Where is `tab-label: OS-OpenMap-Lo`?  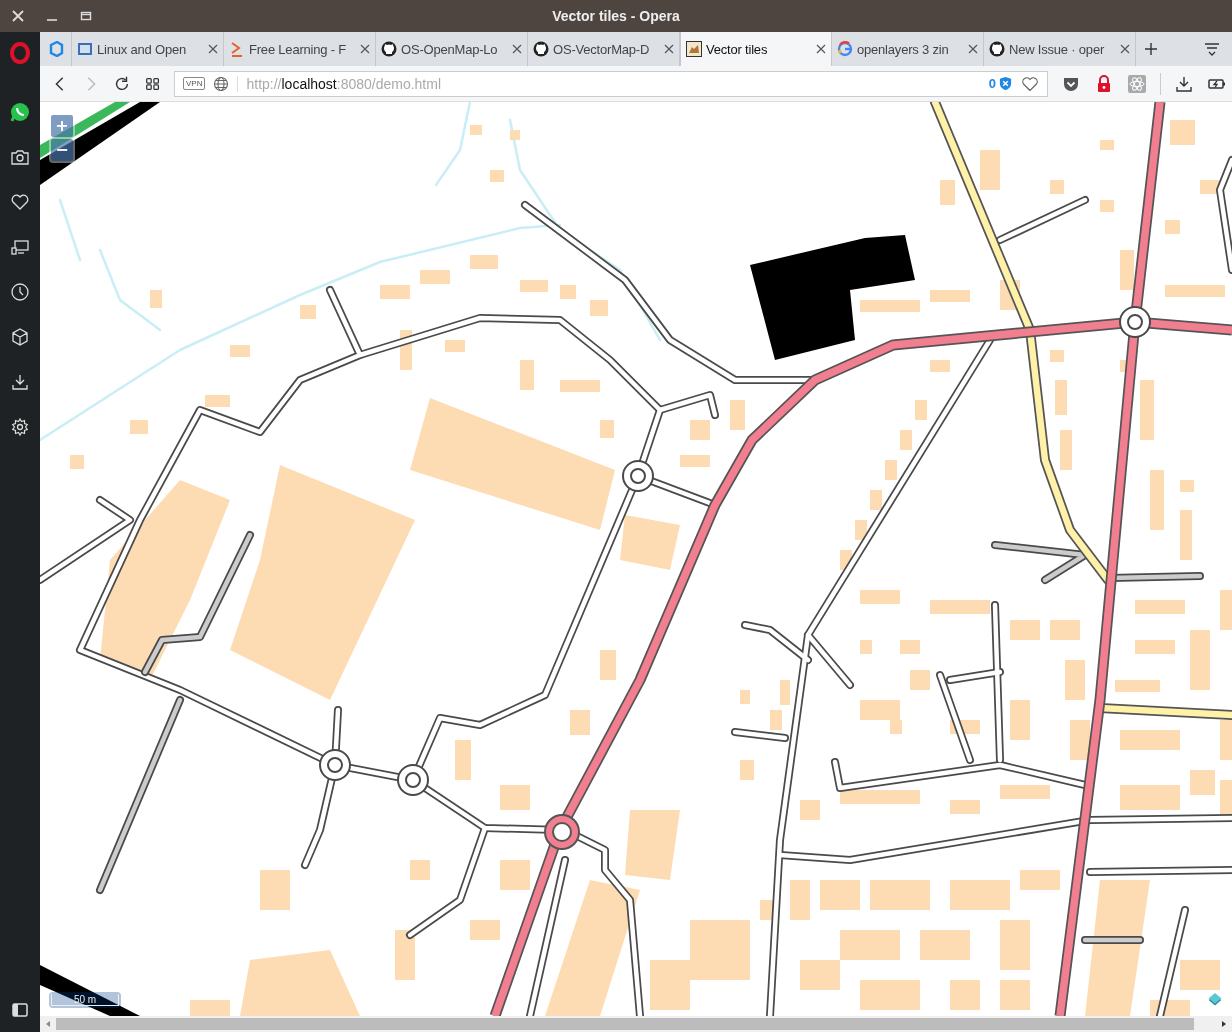
tab-label: OS-OpenMap-Lo is located at coordinates (449, 49).